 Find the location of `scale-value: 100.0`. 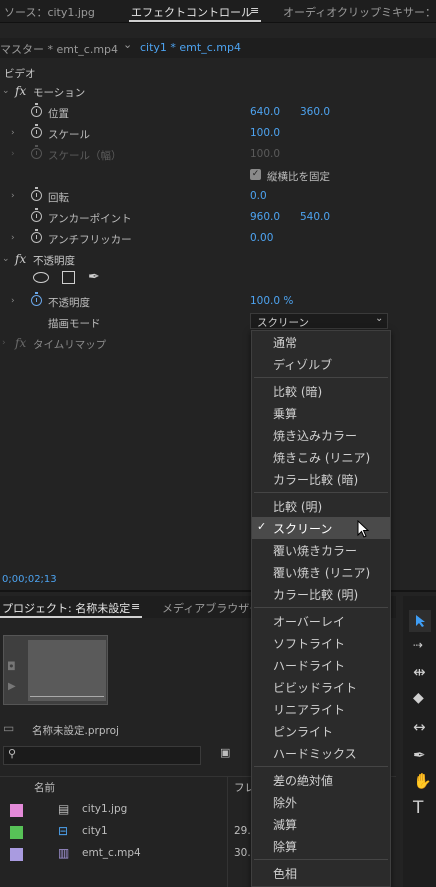

scale-value: 100.0 is located at coordinates (265, 133).